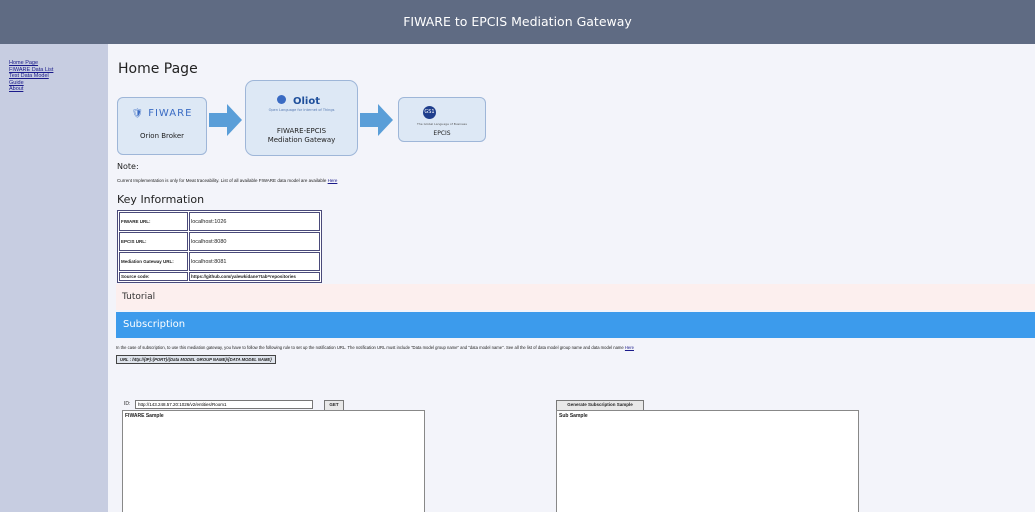 The height and width of the screenshot is (512, 1035). I want to click on gateway-label-line2: Mediation Gateway, so click(301, 140).